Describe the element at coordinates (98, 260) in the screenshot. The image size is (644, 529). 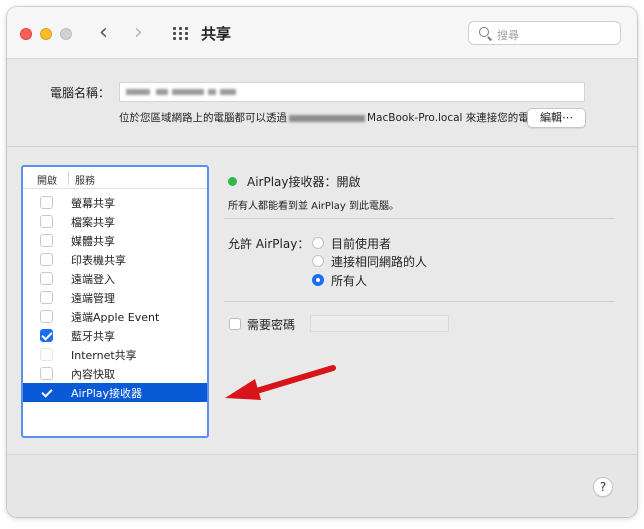
I see `service-label: 印表機共享` at that location.